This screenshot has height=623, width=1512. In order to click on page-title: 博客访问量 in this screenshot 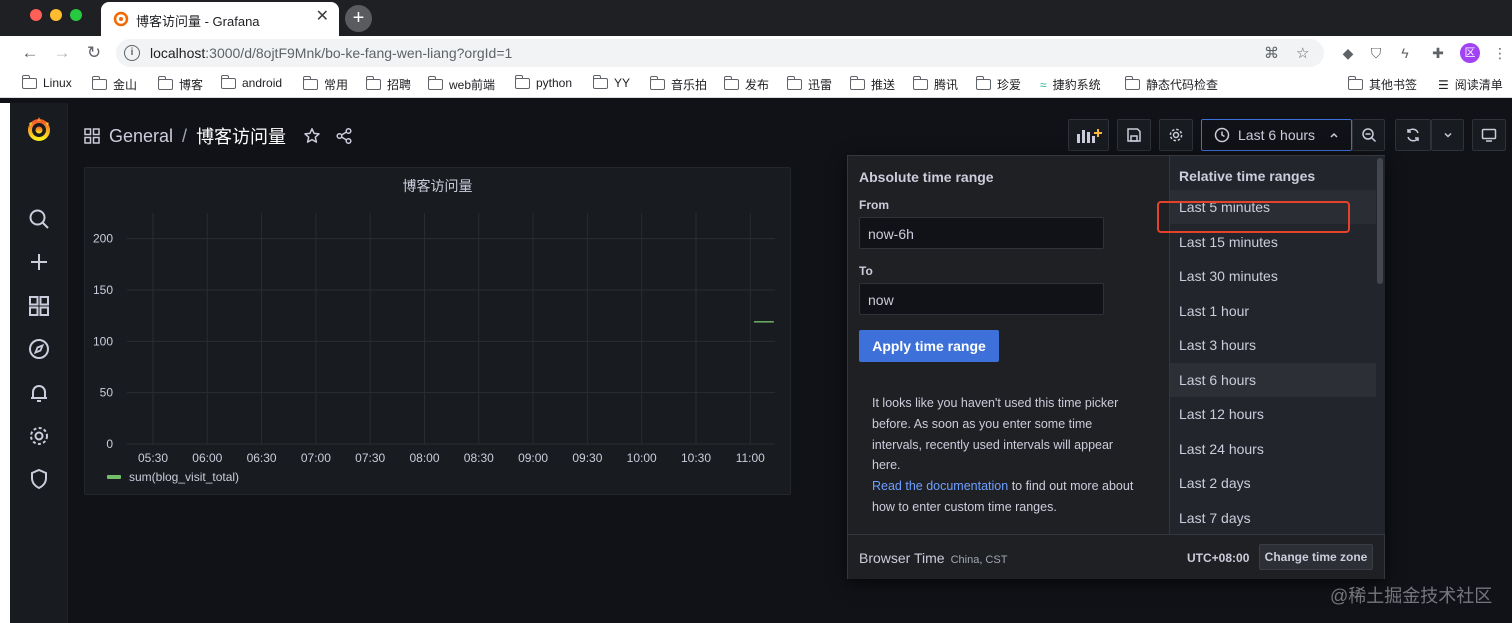, I will do `click(241, 136)`.